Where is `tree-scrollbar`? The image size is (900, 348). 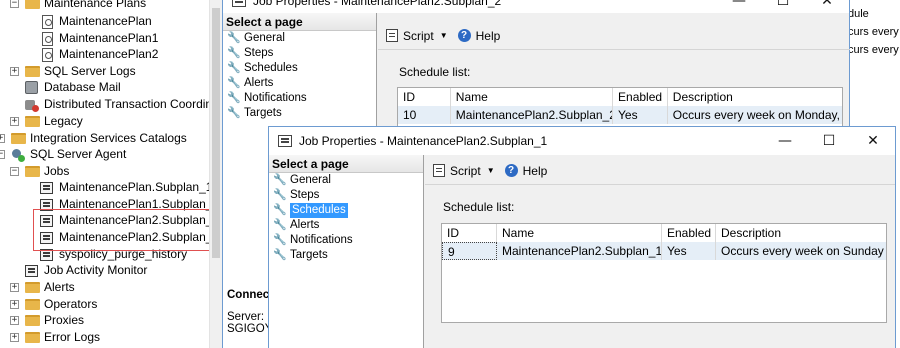
tree-scrollbar is located at coordinates (215, 174).